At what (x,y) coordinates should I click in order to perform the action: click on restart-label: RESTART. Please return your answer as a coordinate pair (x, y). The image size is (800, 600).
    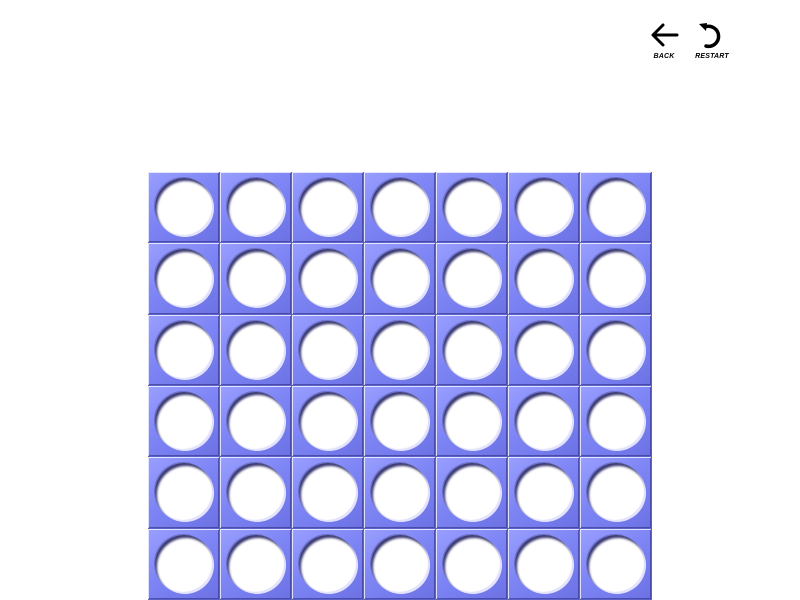
    Looking at the image, I should click on (712, 56).